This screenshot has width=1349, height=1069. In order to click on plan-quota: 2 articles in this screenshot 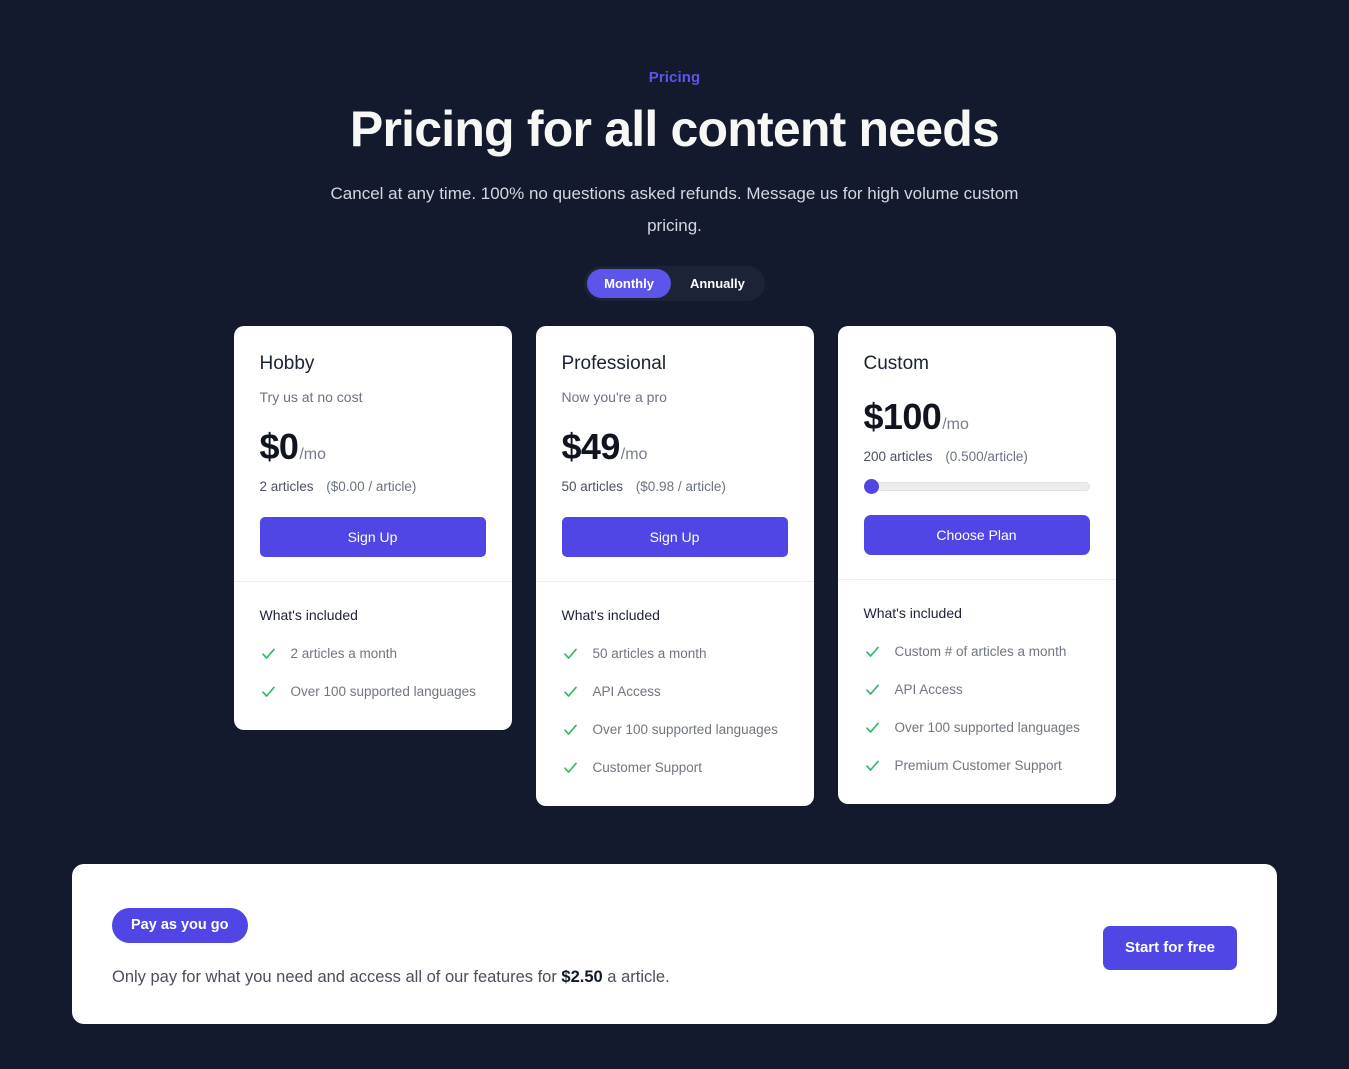, I will do `click(286, 486)`.